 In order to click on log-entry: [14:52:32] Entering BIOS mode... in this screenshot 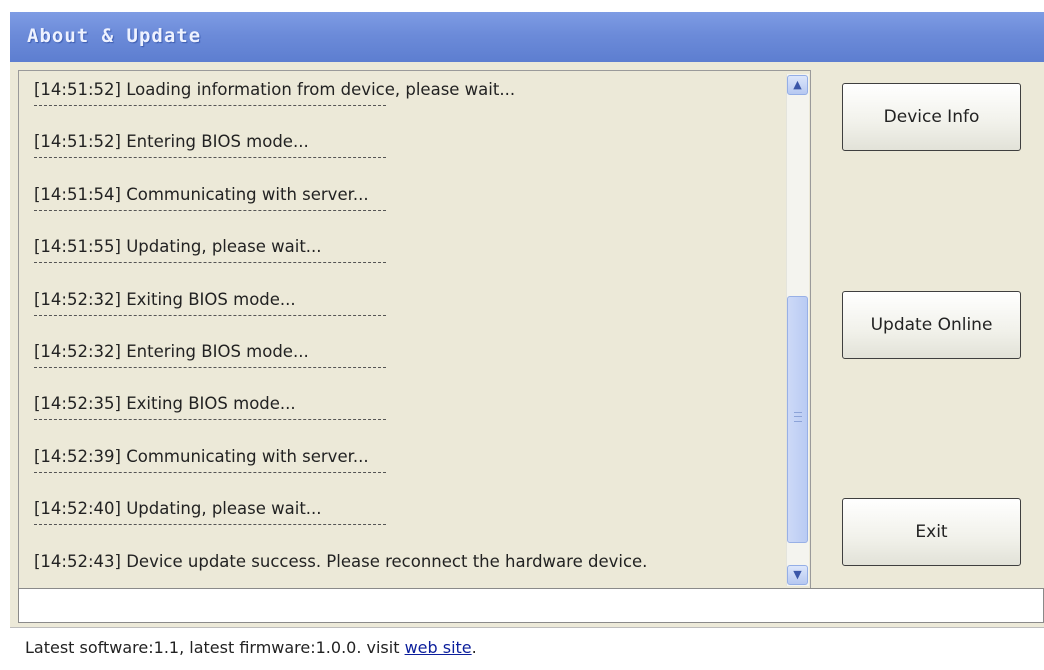, I will do `click(406, 367)`.